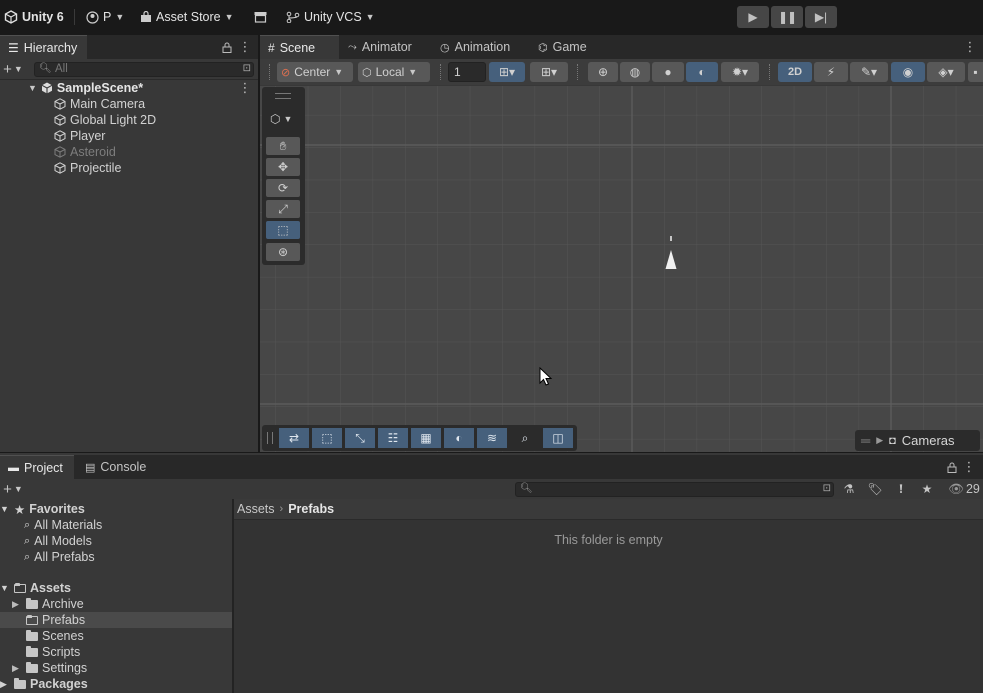  What do you see at coordinates (85, 88) in the screenshot?
I see `scene-root-item: ▼ SampleScene*` at bounding box center [85, 88].